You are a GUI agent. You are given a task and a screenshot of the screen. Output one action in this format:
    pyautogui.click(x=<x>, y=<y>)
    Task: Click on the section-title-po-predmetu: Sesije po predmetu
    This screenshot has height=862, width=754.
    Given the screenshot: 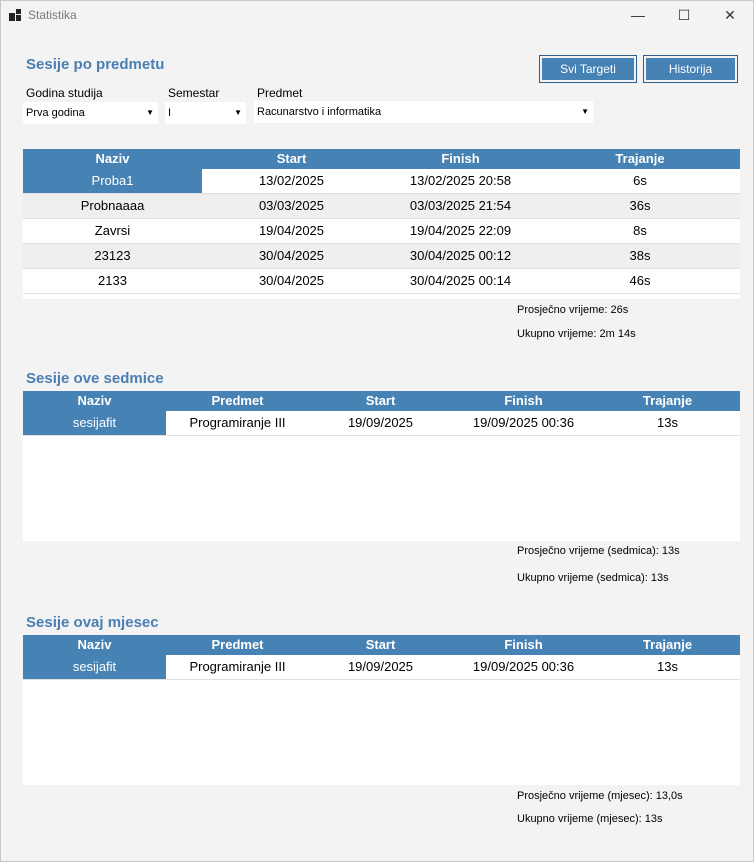 What is the action you would take?
    pyautogui.click(x=95, y=64)
    